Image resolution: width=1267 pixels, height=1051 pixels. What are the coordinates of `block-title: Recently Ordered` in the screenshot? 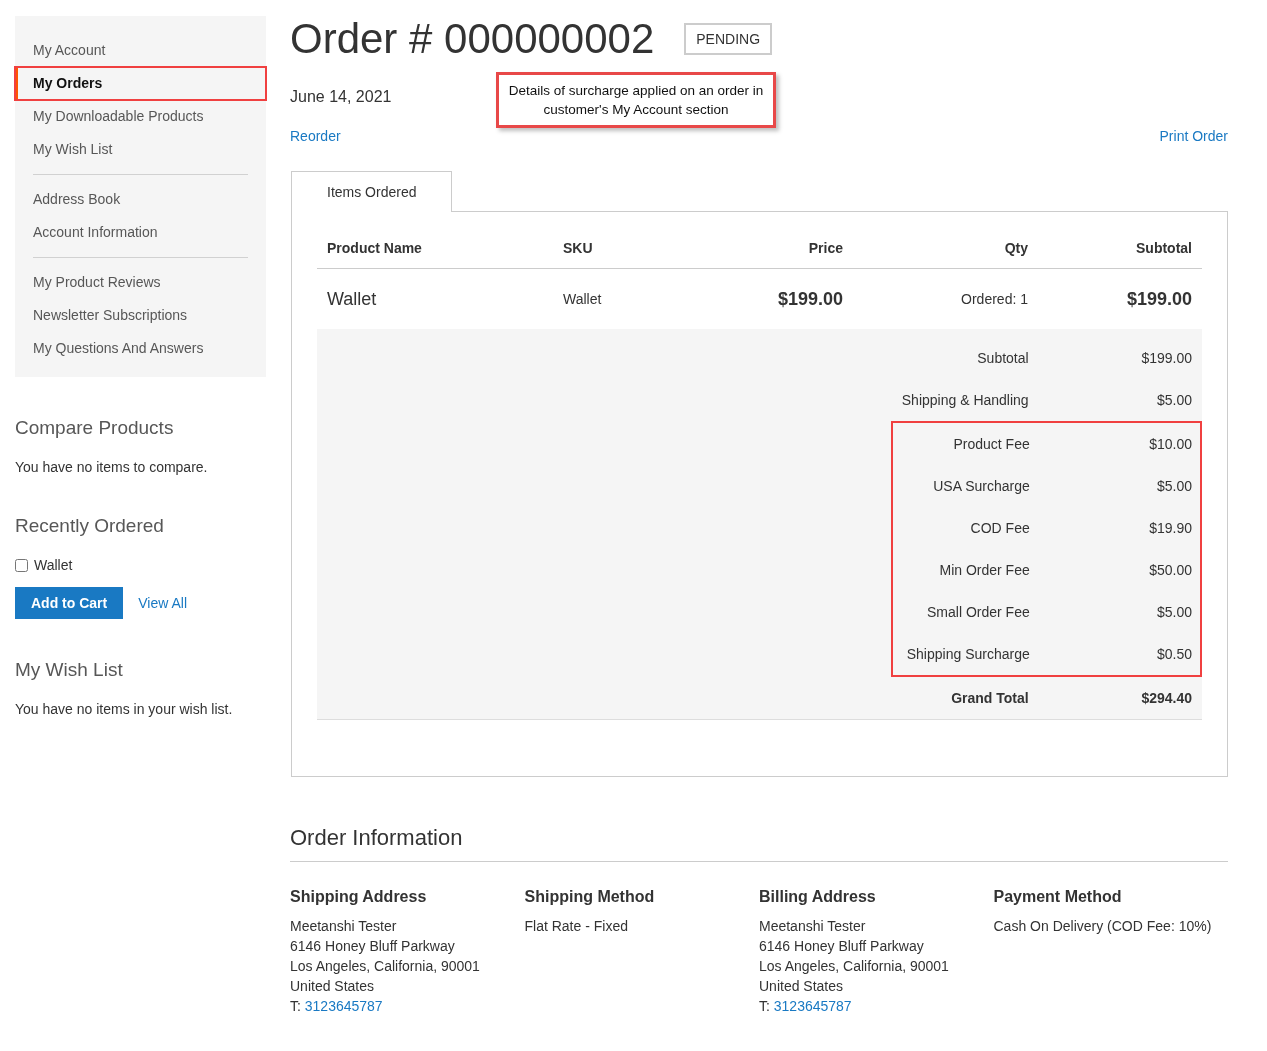 It's located at (90, 526).